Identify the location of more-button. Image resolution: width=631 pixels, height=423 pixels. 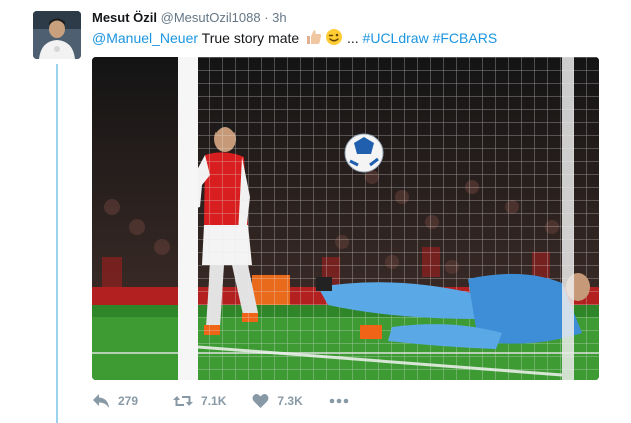
(339, 401).